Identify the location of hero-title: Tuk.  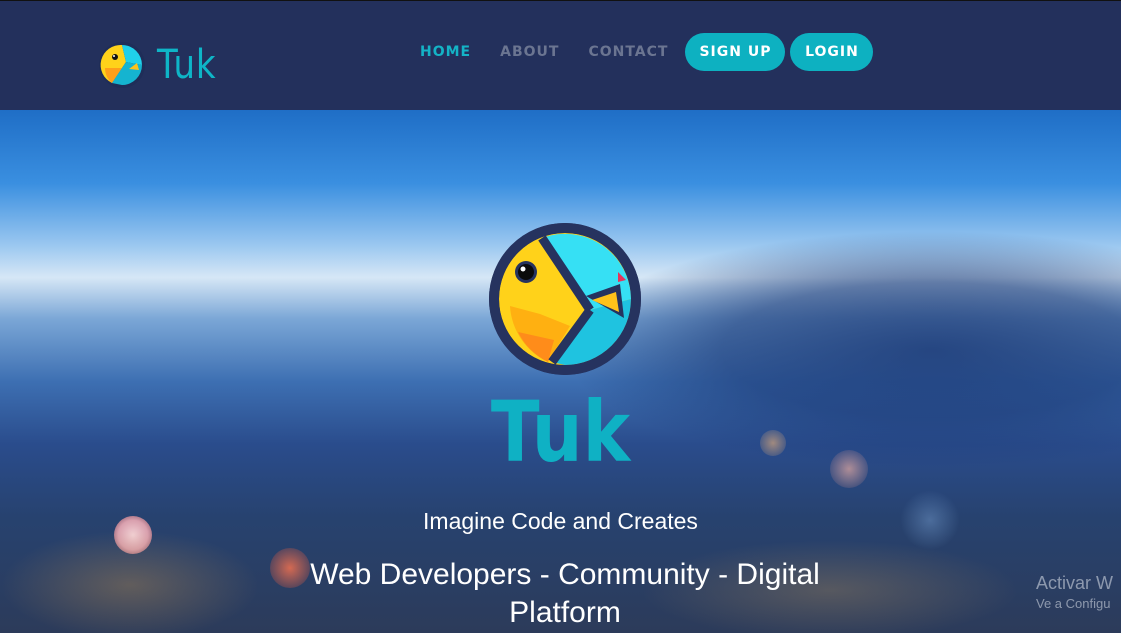
(560, 432).